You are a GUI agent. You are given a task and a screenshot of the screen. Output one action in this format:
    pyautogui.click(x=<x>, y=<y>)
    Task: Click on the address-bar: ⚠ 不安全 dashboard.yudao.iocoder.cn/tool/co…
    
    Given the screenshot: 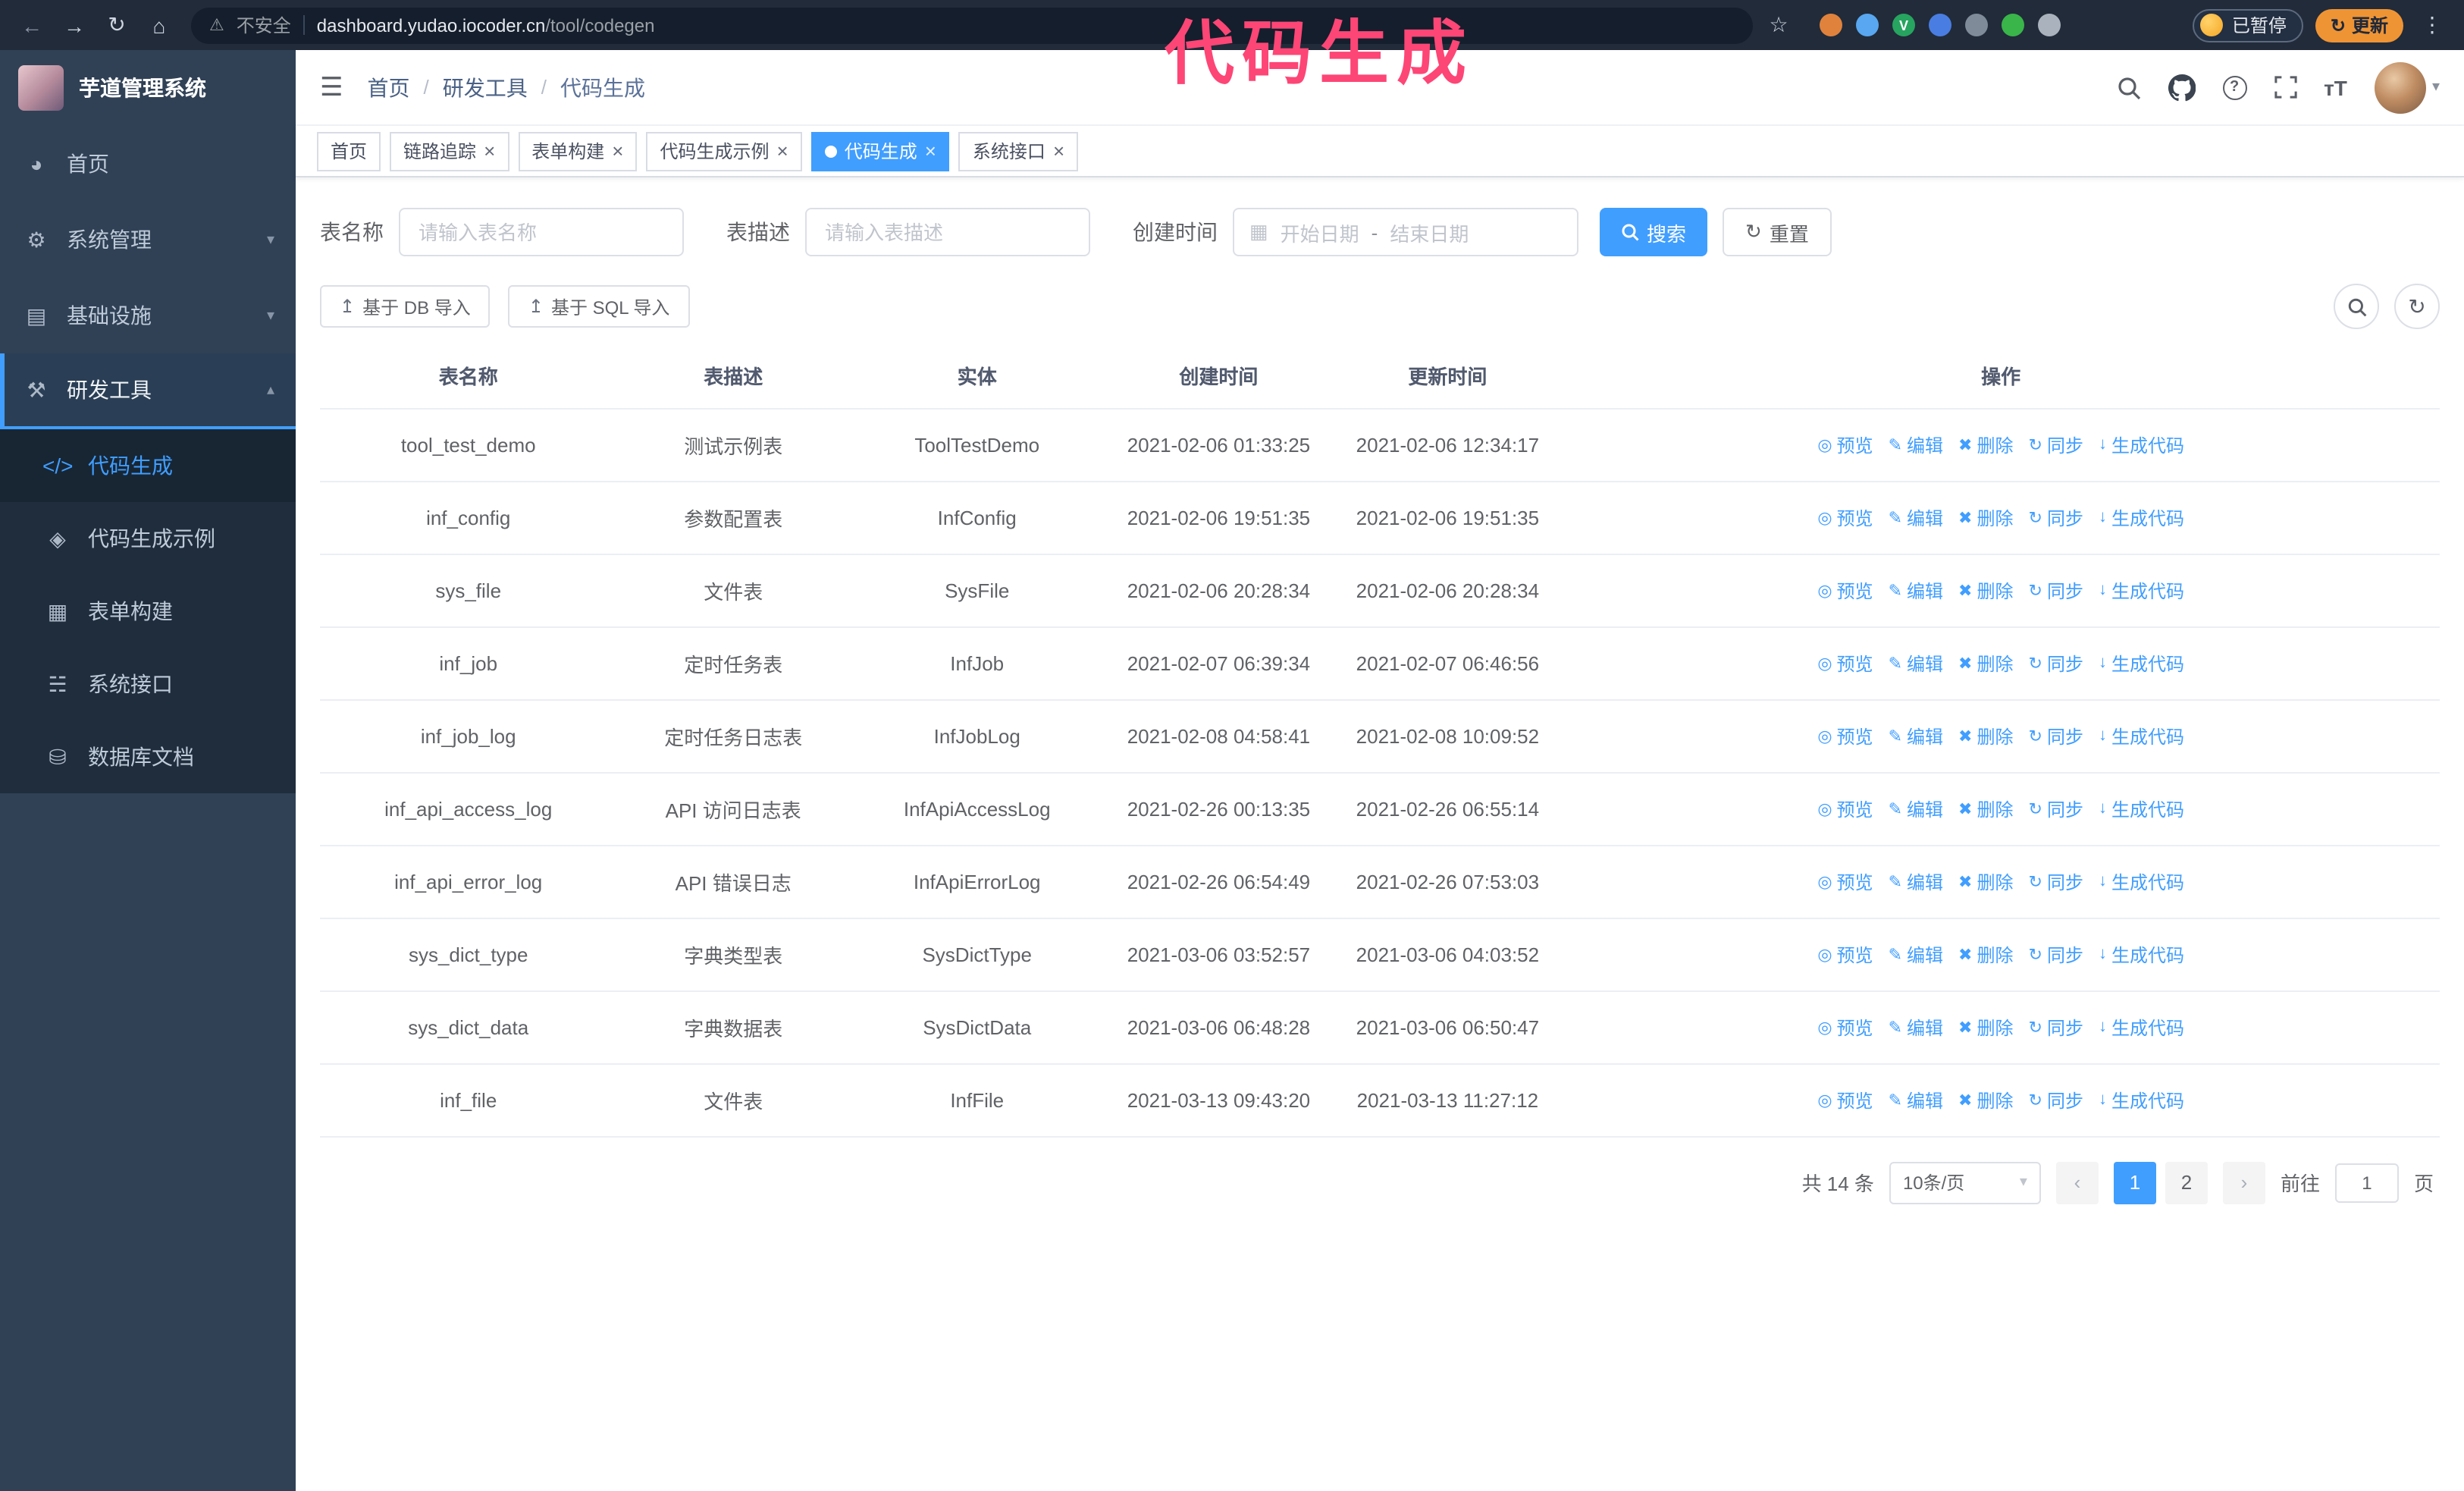 What is the action you would take?
    pyautogui.click(x=972, y=25)
    